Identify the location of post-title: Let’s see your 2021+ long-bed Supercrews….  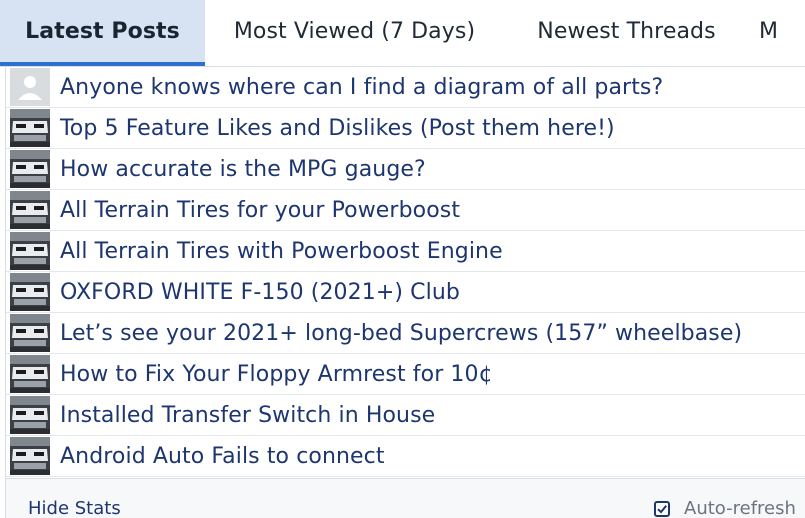
(401, 333).